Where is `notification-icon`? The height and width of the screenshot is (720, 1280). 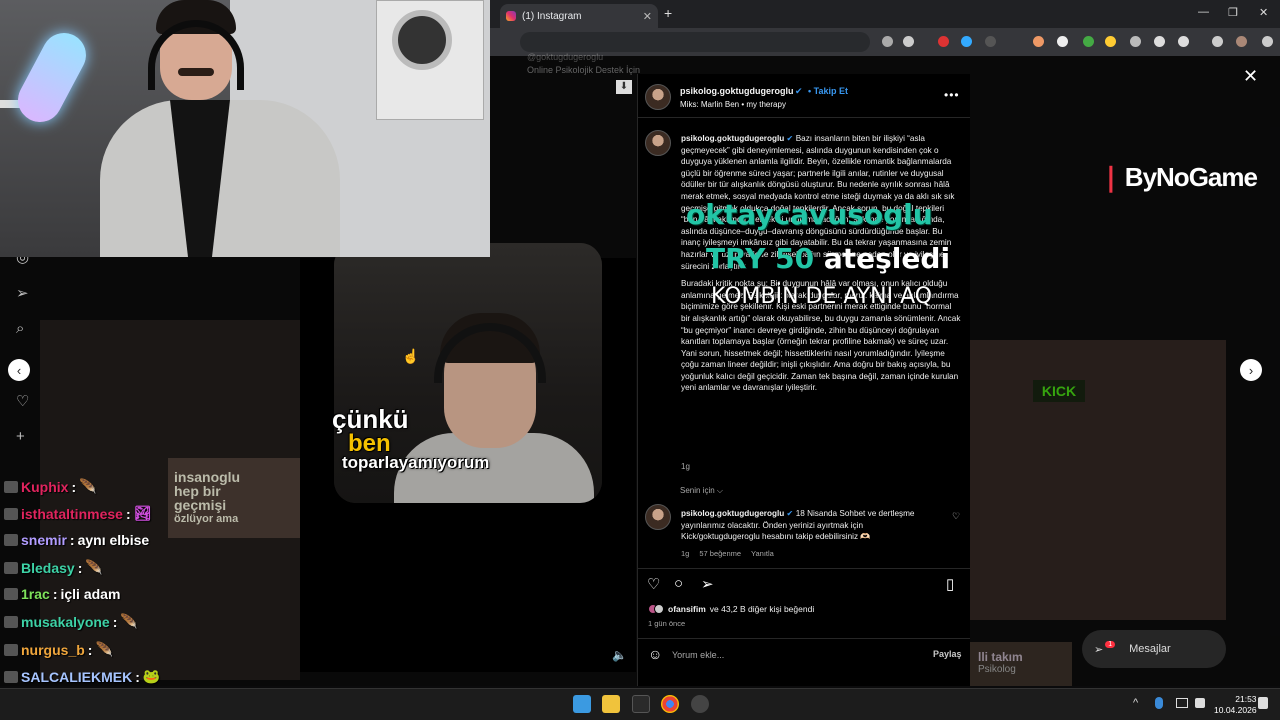
notification-icon is located at coordinates (1263, 703).